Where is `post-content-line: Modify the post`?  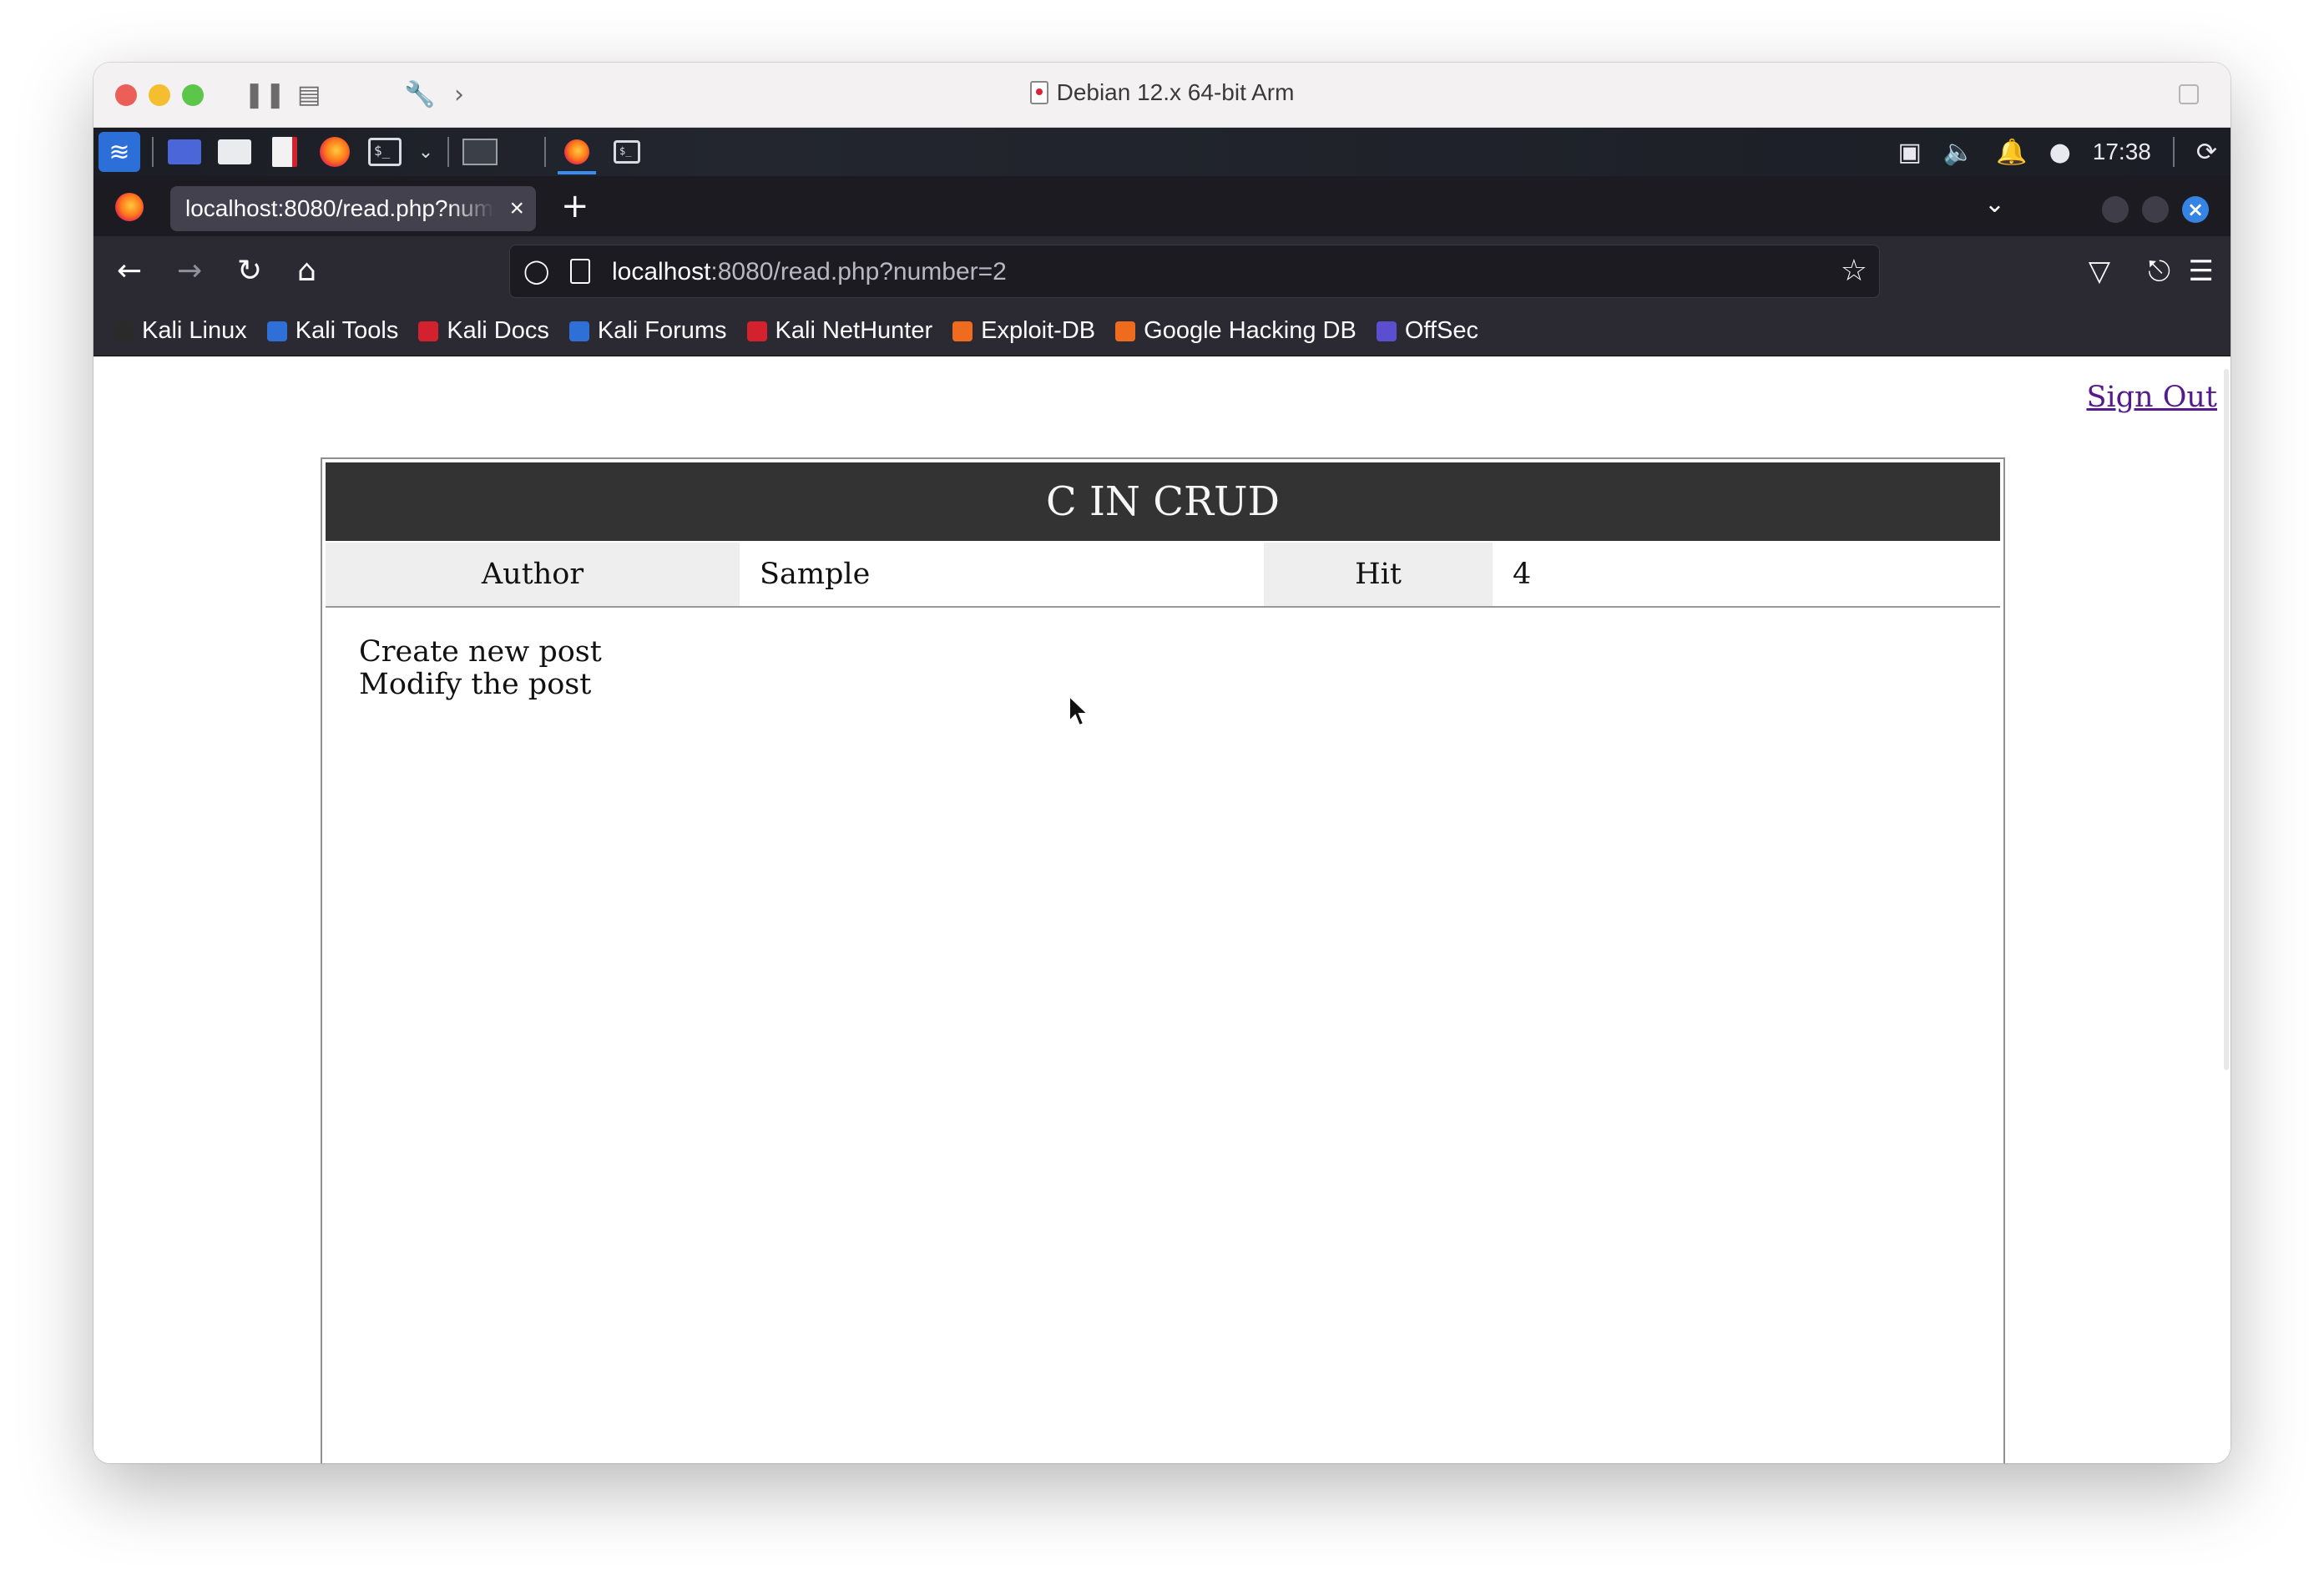 post-content-line: Modify the post is located at coordinates (475, 684).